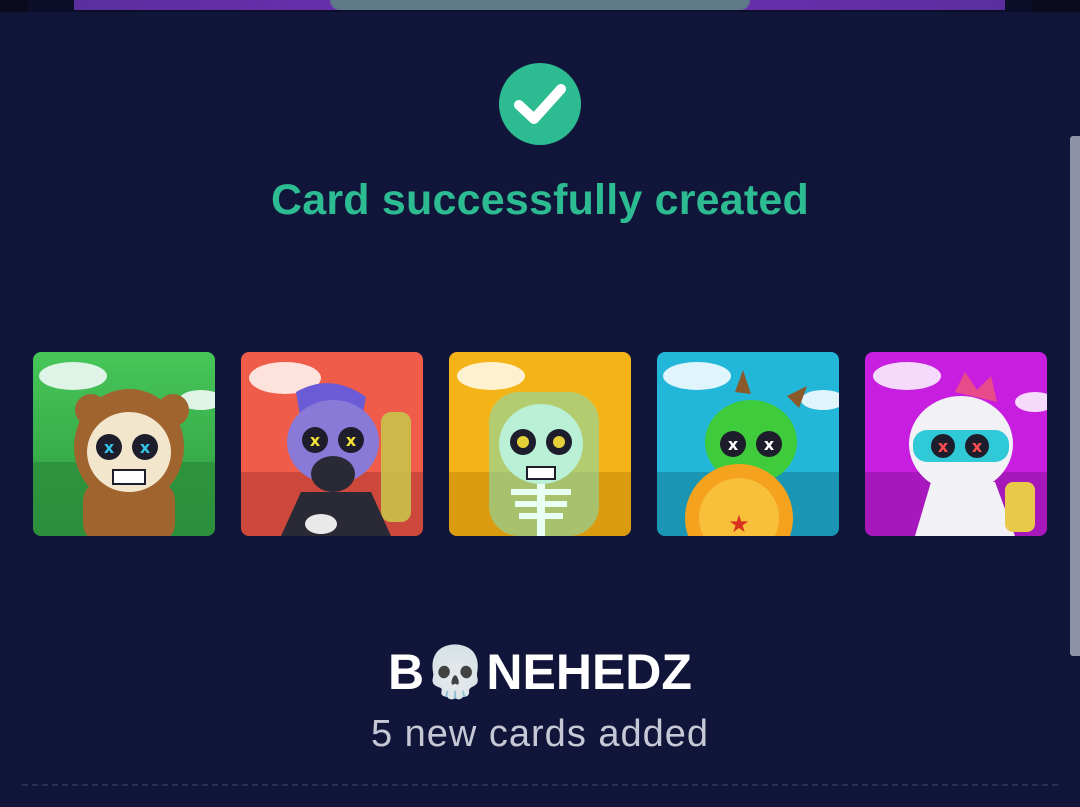 This screenshot has height=807, width=1080. Describe the element at coordinates (540, 672) in the screenshot. I see `collection-name: B💀NEHEDZ` at that location.